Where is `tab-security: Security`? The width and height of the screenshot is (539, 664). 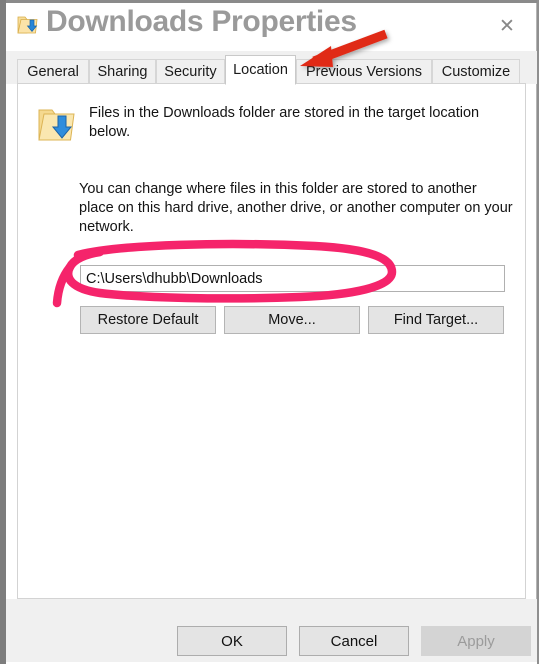 tab-security: Security is located at coordinates (190, 71).